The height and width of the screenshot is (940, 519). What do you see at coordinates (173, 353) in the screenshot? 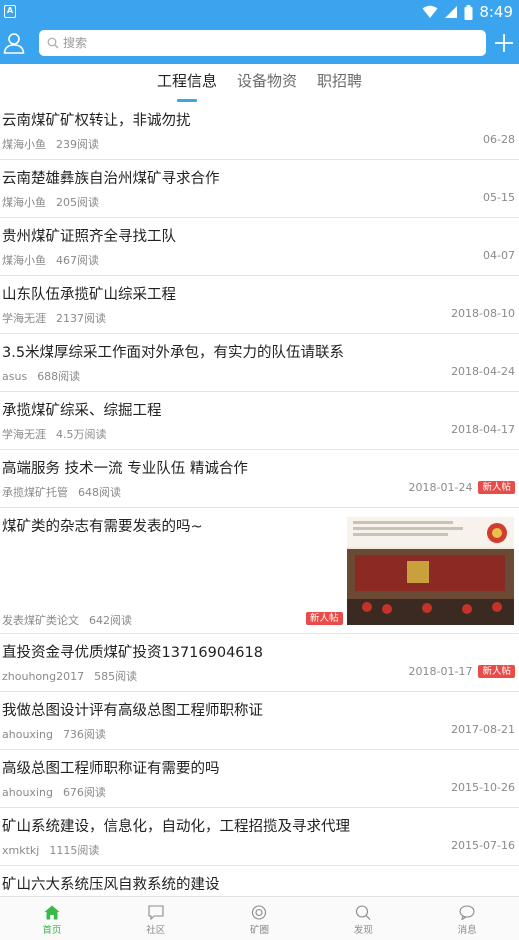
I see `post-title: 3.5米煤厚综采工作面对外承包，有实力的队伍请联系` at bounding box center [173, 353].